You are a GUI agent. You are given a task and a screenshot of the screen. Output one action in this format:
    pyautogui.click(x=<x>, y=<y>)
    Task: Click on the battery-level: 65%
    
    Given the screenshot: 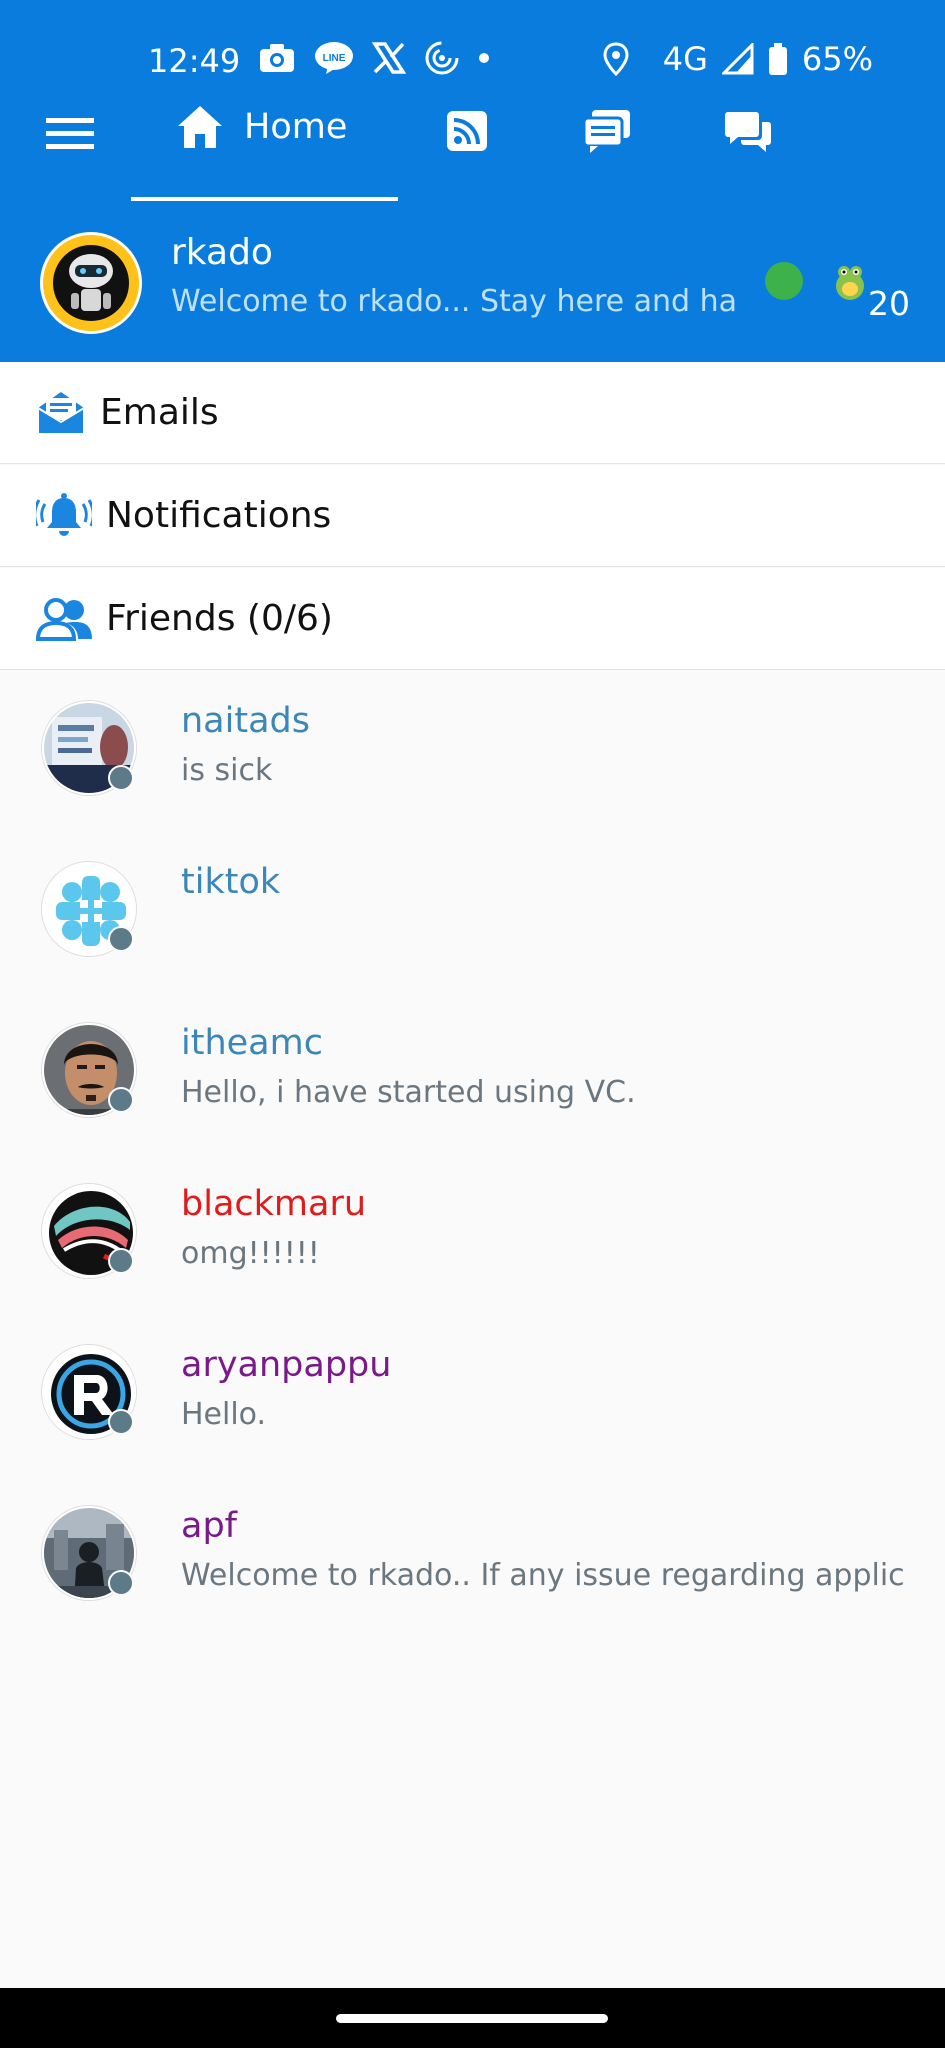 What is the action you would take?
    pyautogui.click(x=837, y=59)
    